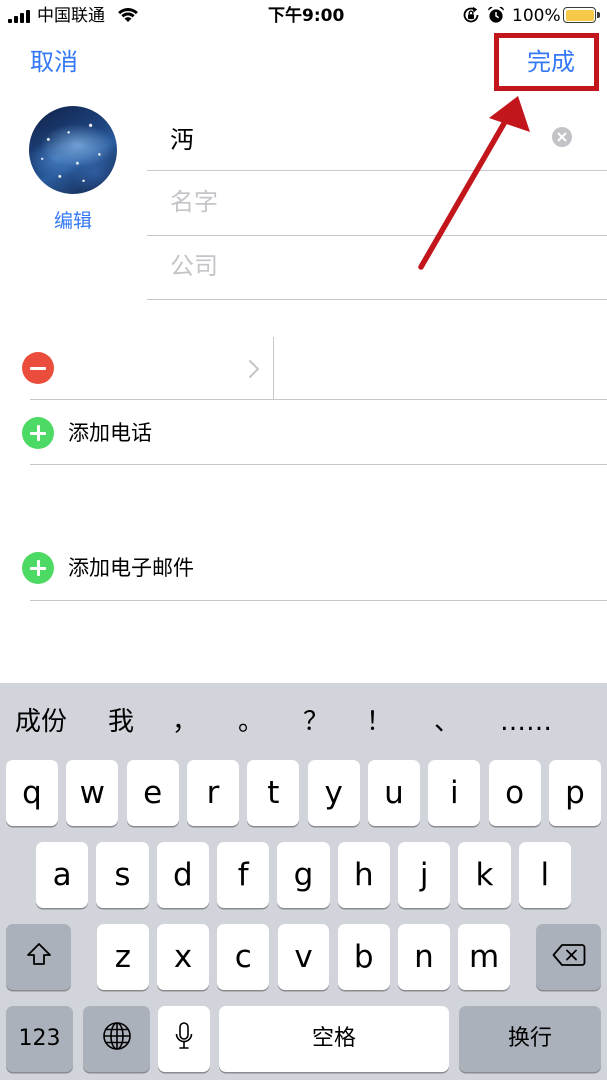 Image resolution: width=607 pixels, height=1080 pixels. Describe the element at coordinates (574, 793) in the screenshot. I see `key-p: p` at that location.